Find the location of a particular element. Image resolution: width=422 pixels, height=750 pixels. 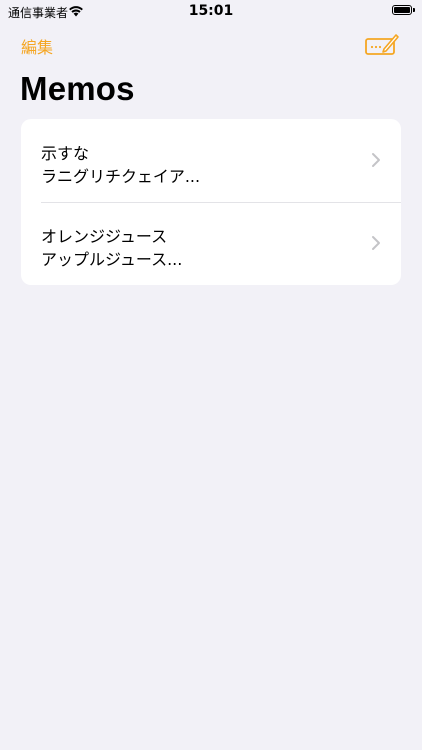

page-title: Memos is located at coordinates (77, 88).